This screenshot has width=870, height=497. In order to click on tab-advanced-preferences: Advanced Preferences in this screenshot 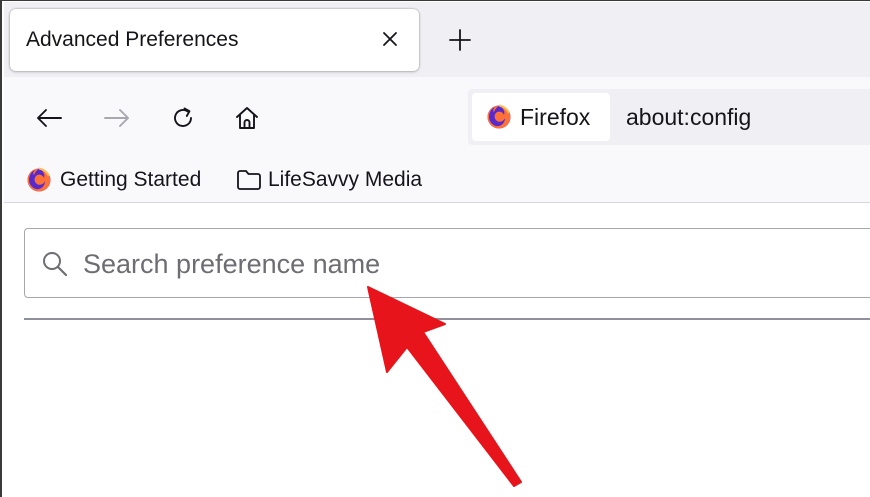, I will do `click(214, 40)`.